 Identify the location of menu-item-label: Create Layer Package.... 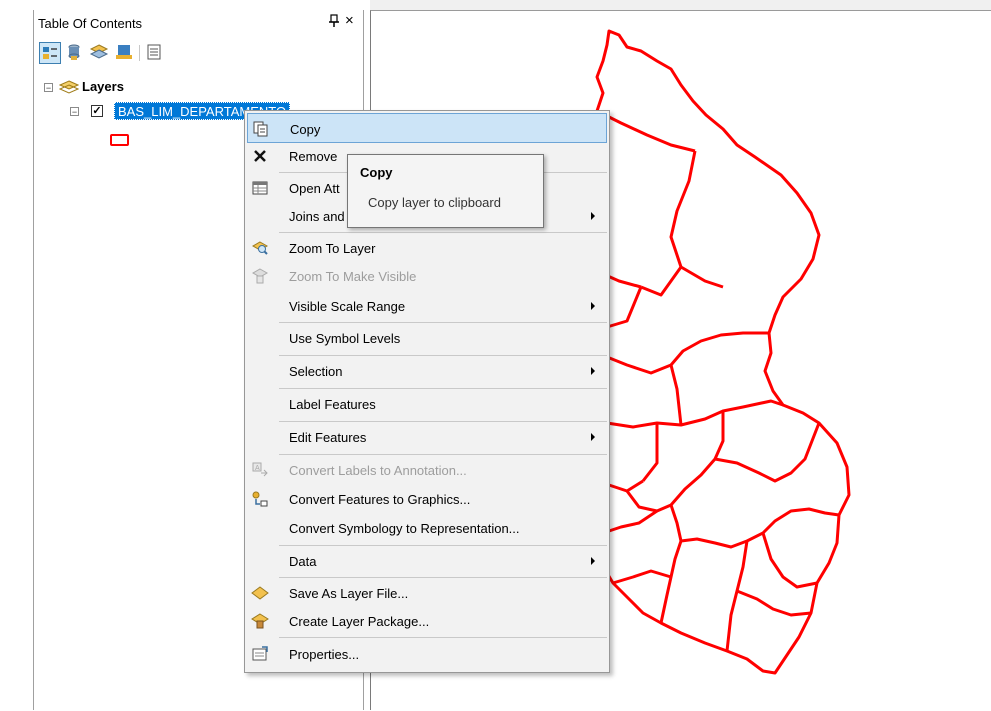
(359, 621).